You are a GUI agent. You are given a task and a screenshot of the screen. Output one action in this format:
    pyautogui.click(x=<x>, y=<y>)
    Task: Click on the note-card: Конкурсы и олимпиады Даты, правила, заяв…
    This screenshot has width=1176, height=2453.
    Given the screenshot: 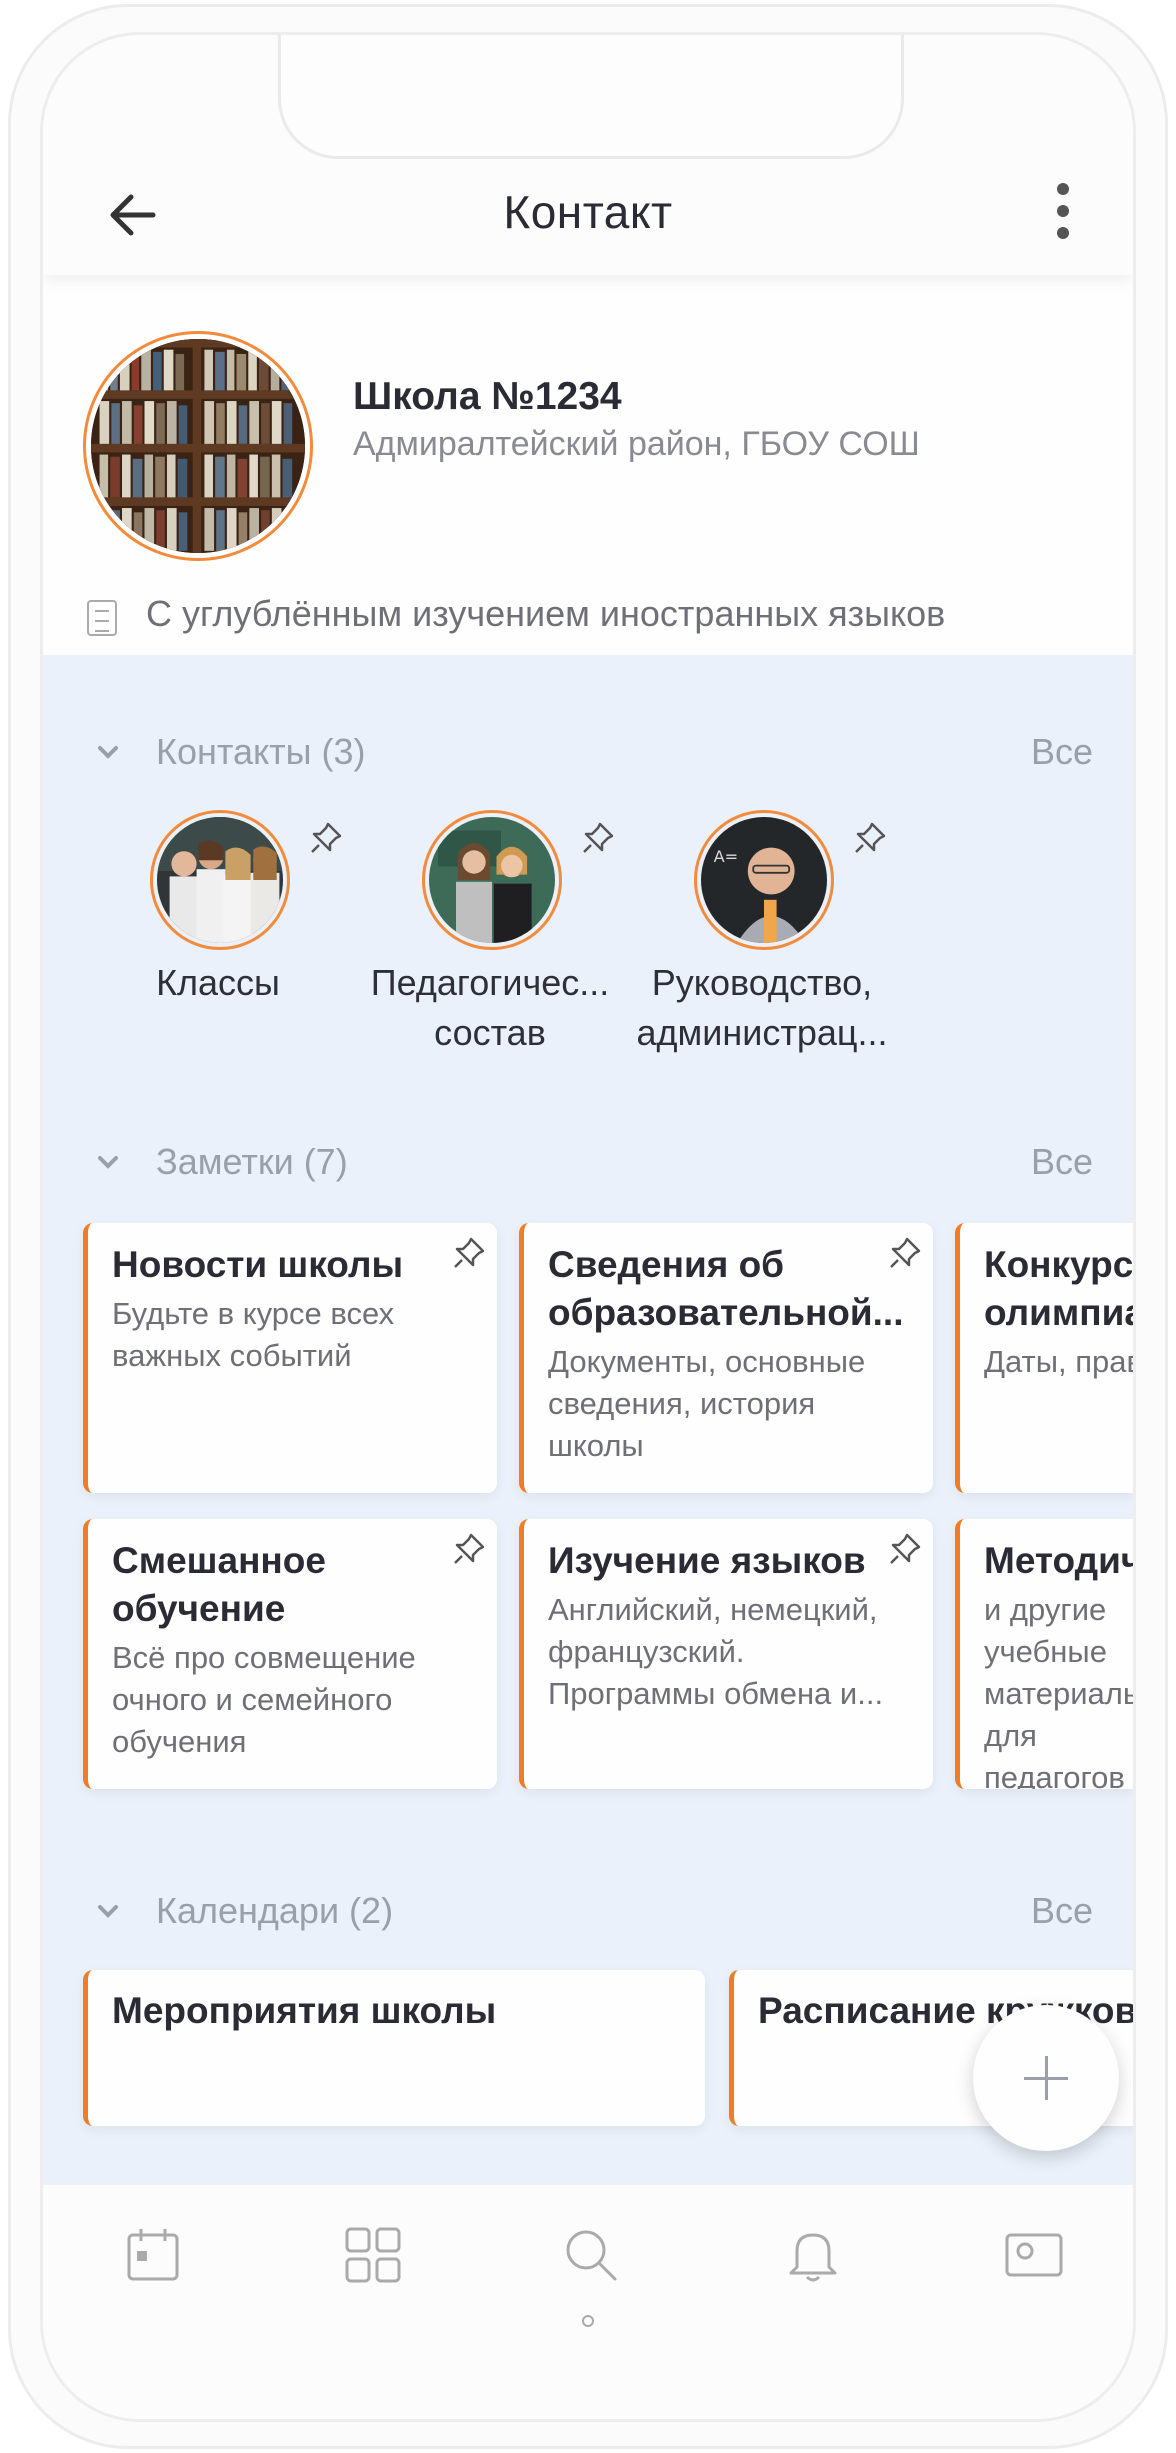 What is the action you would take?
    pyautogui.click(x=1044, y=1358)
    